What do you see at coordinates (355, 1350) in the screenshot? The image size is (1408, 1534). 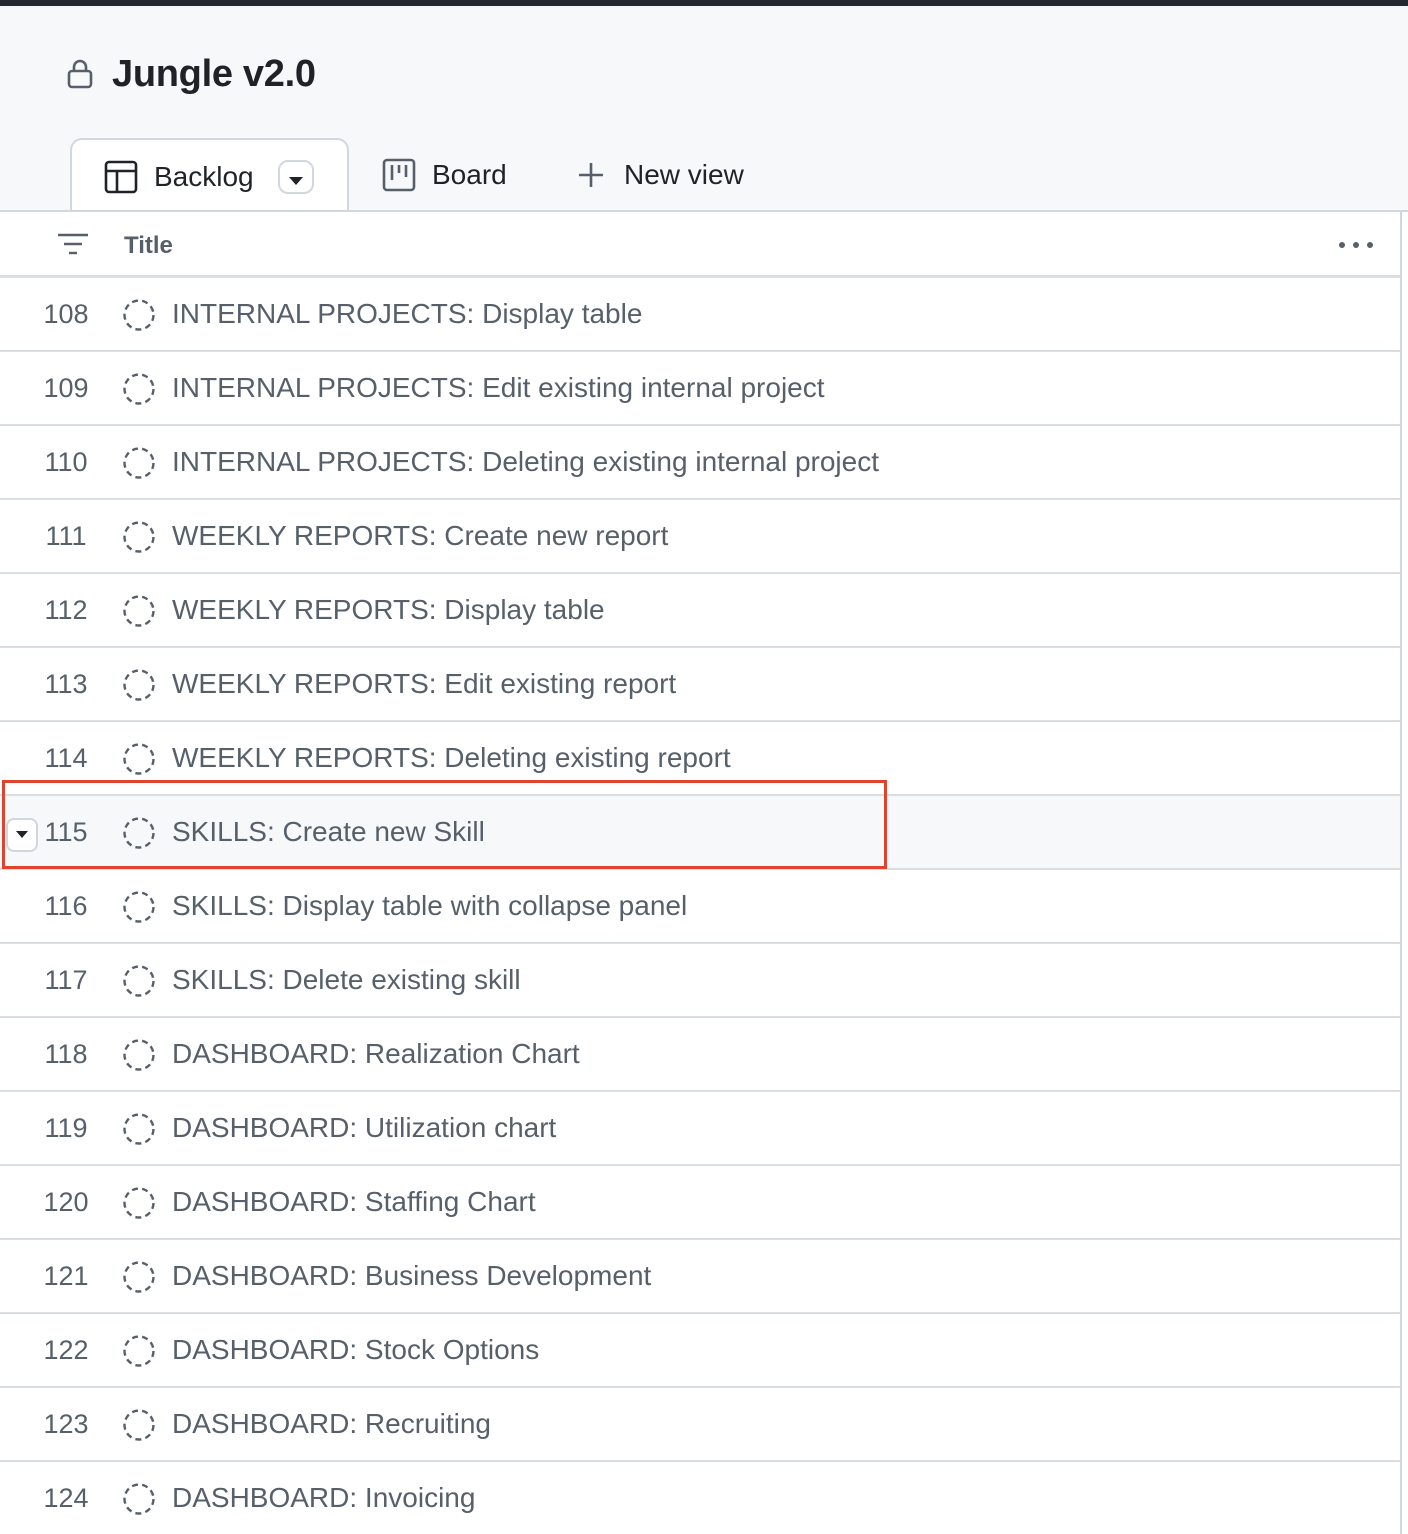 I see `row-title: DASHBOARD: Stock Options` at bounding box center [355, 1350].